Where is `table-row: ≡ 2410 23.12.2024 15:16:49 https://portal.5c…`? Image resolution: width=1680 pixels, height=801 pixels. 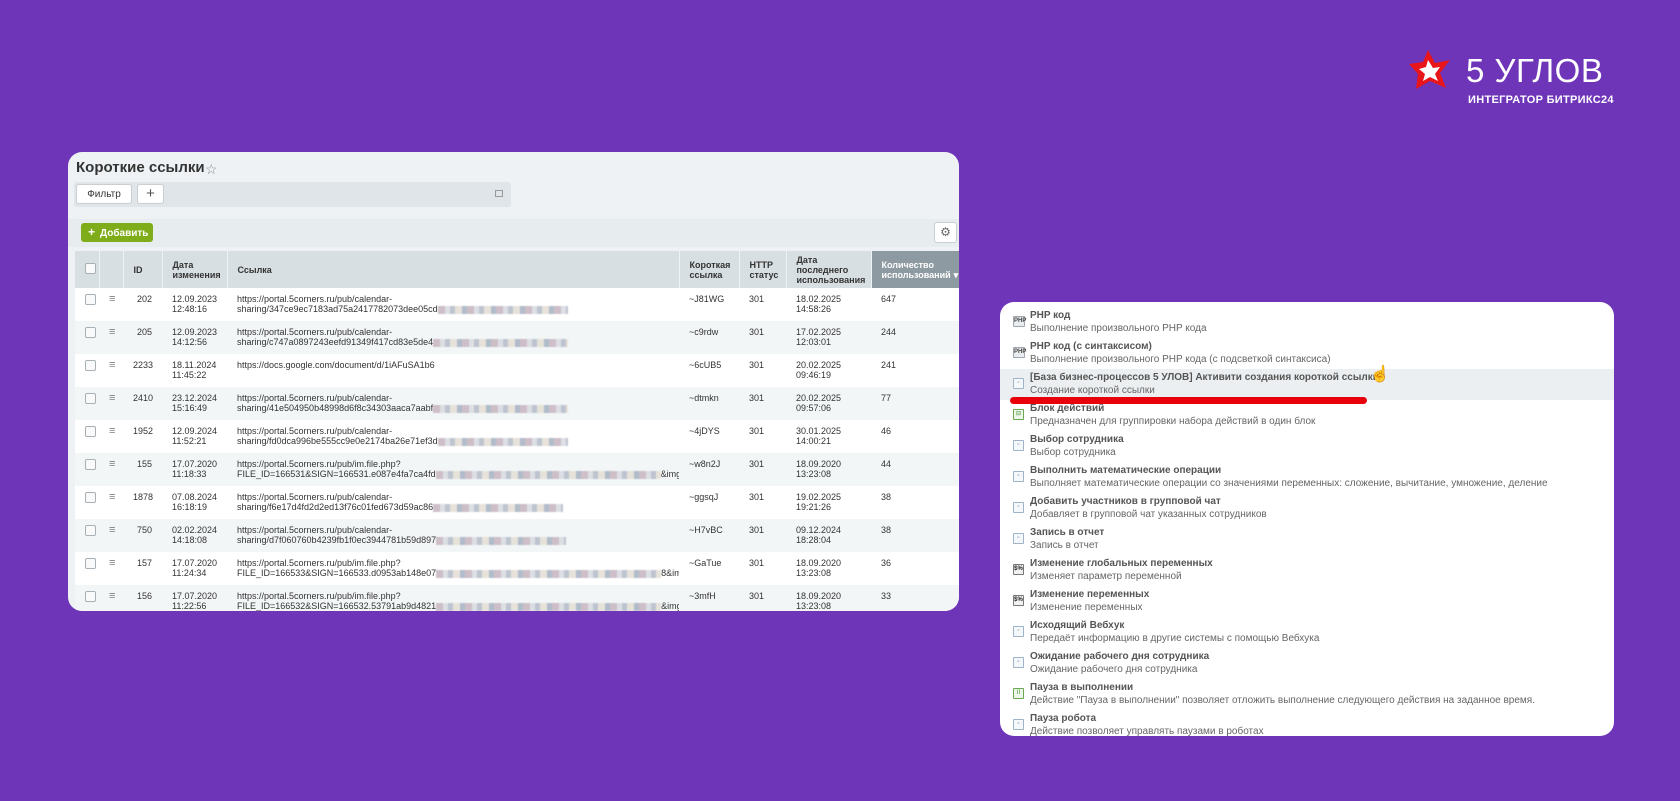 table-row: ≡ 2410 23.12.2024 15:16:49 https://portal.5c… is located at coordinates (517, 403).